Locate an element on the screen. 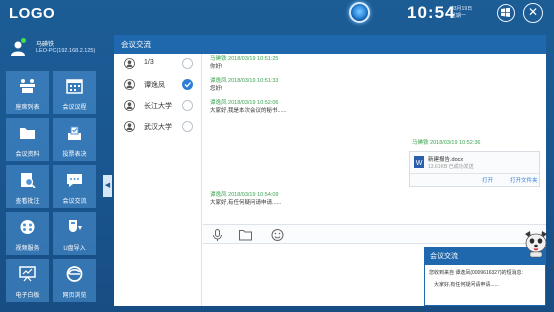 This screenshot has height=312, width=554. windows-icon is located at coordinates (505, 12).